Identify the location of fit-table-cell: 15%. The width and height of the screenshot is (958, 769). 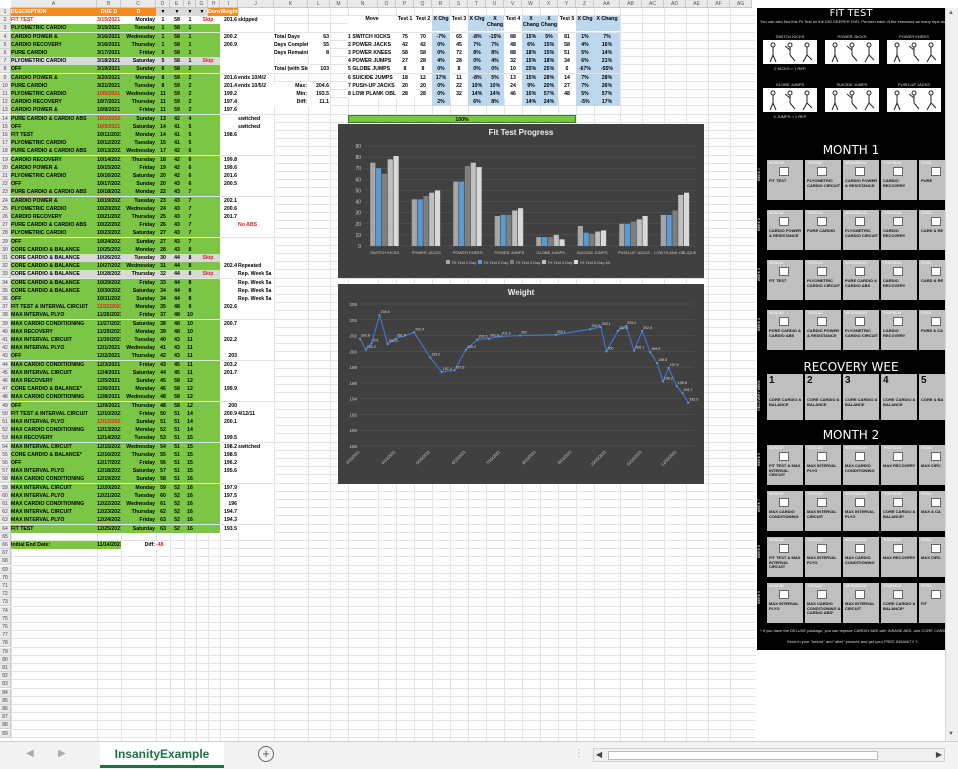
(549, 44).